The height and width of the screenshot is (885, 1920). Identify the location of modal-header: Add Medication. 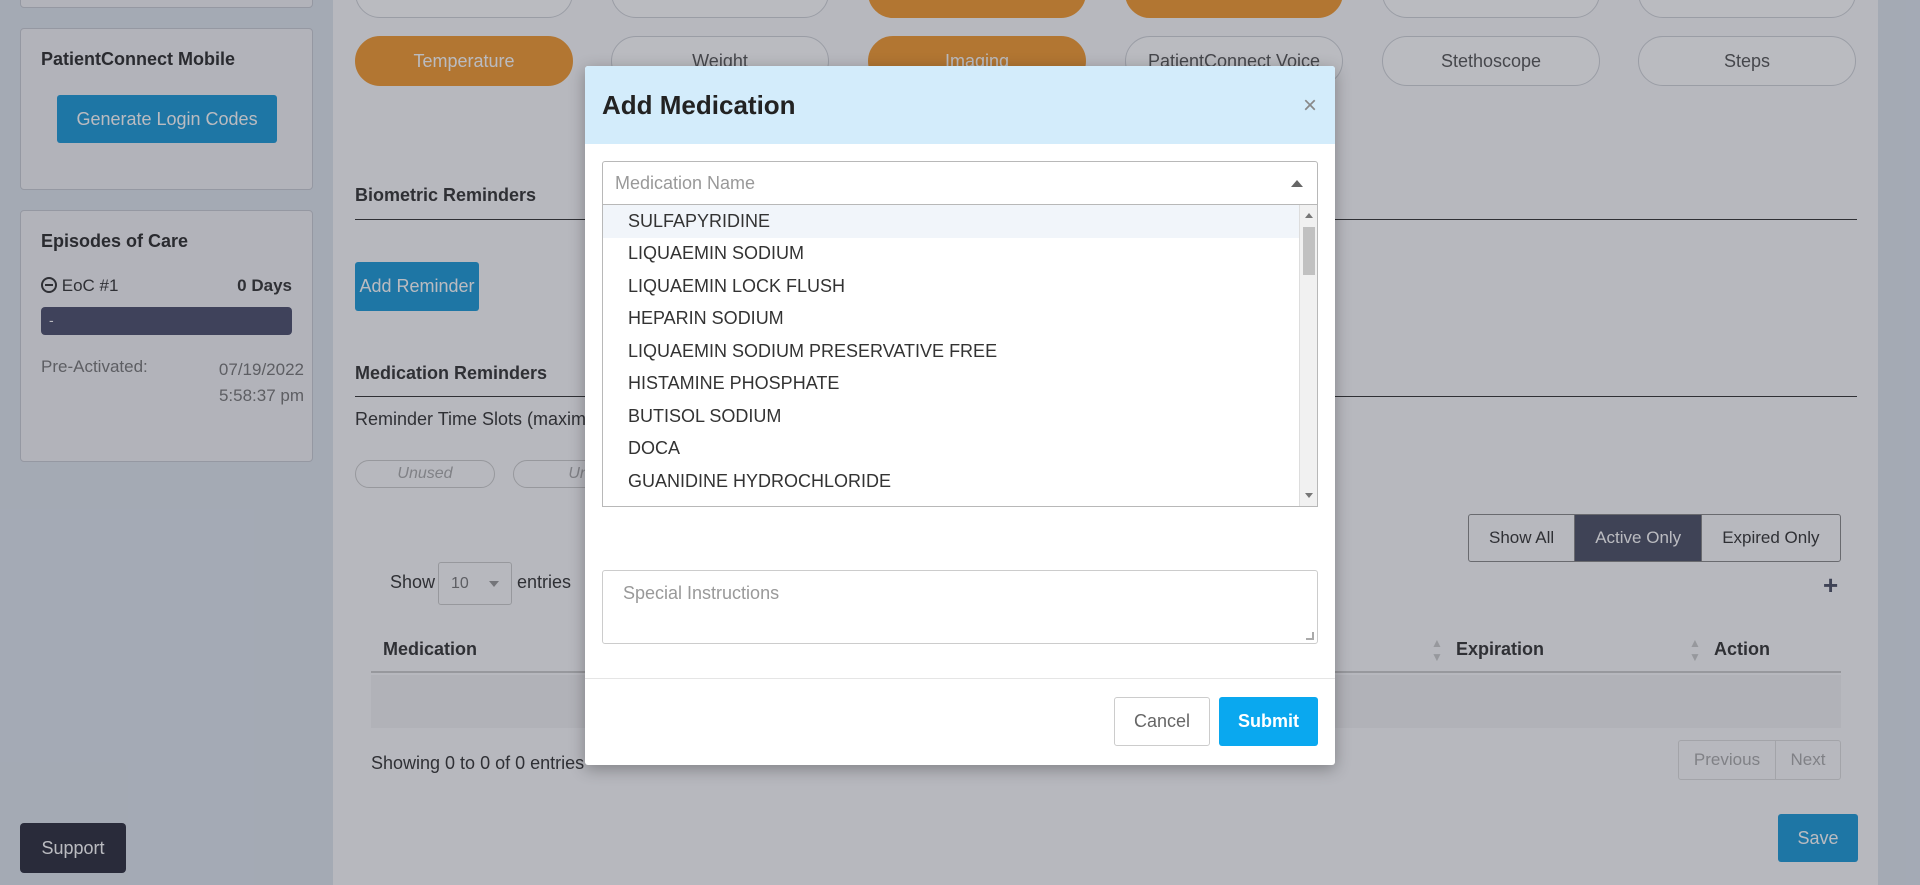
(960, 105).